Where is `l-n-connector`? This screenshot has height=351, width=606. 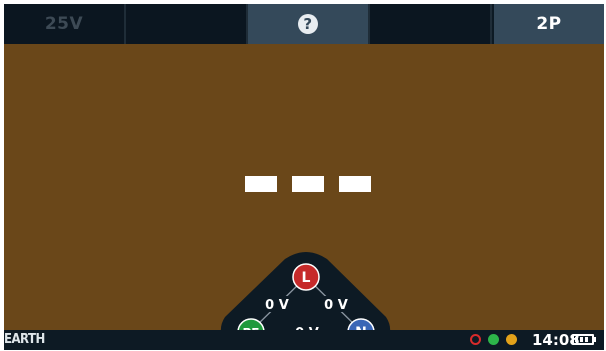 l-n-connector is located at coordinates (333, 304).